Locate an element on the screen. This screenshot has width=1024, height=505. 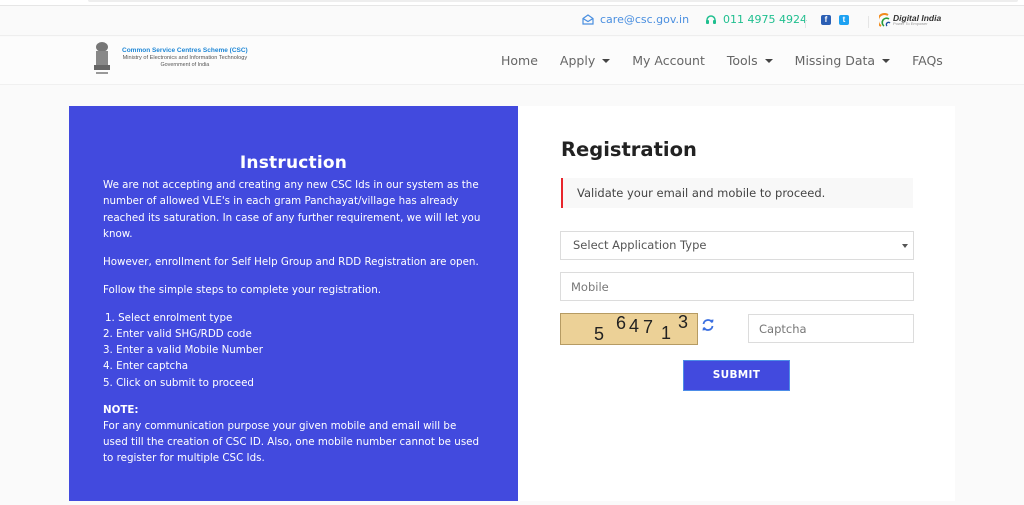
nav-my-account: My Account is located at coordinates (668, 60).